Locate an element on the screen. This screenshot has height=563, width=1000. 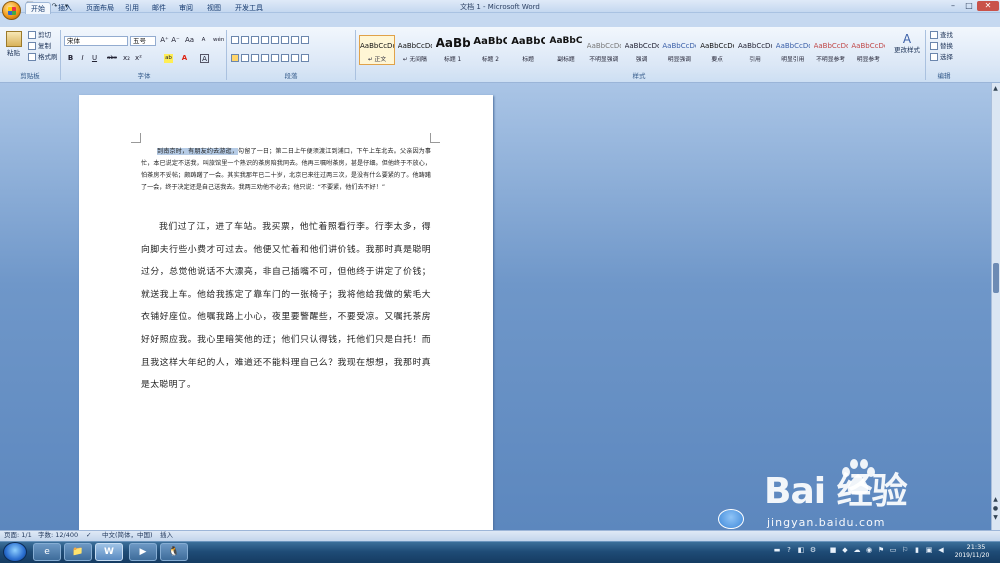
underline-button: U is located at coordinates (94, 58).